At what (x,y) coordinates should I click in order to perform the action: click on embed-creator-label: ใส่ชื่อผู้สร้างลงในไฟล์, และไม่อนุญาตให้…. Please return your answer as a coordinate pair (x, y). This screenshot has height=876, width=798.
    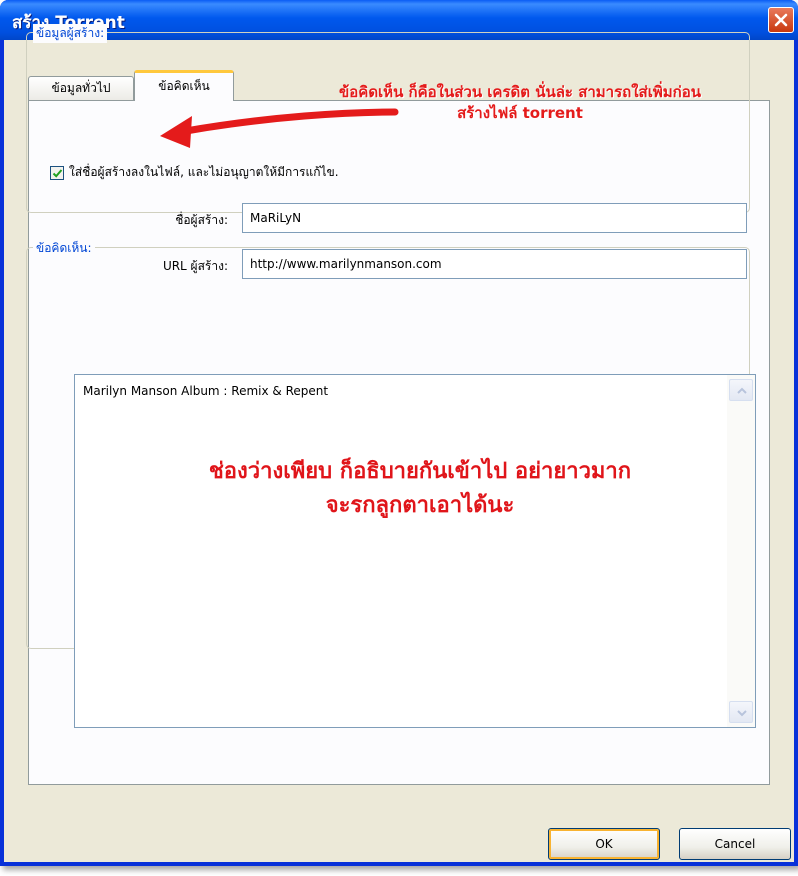
    Looking at the image, I should click on (204, 172).